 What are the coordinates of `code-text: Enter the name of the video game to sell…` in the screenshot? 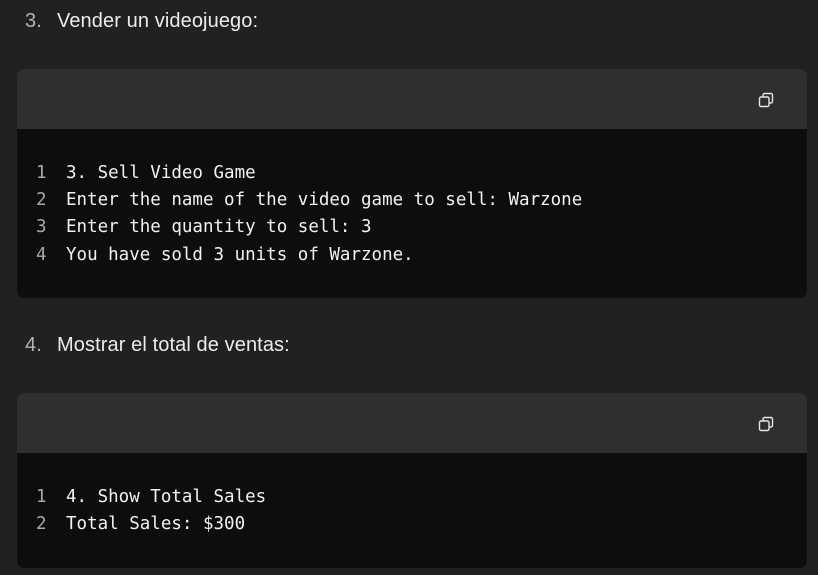 It's located at (324, 199).